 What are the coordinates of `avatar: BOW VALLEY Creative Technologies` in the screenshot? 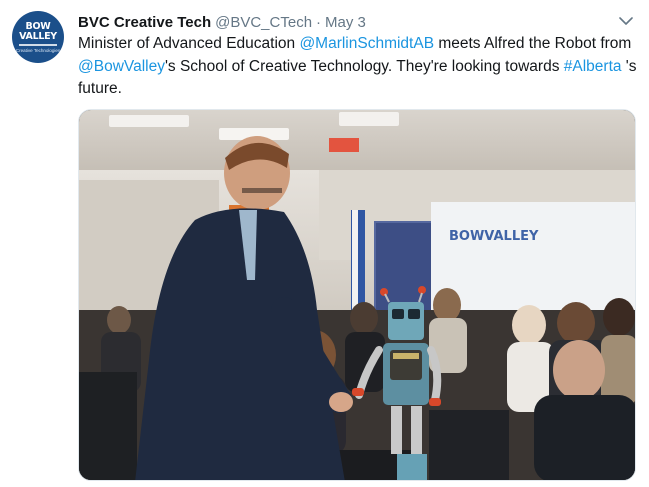 It's located at (38, 37).